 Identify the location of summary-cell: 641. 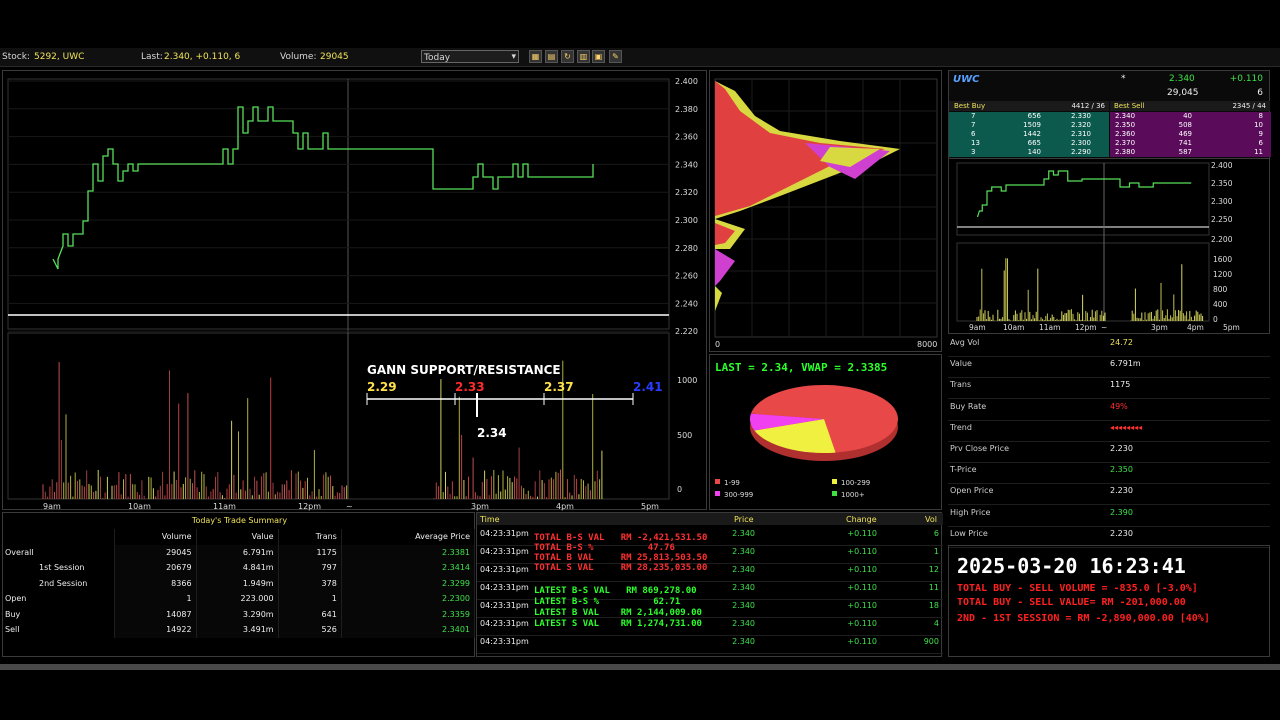
(310, 614).